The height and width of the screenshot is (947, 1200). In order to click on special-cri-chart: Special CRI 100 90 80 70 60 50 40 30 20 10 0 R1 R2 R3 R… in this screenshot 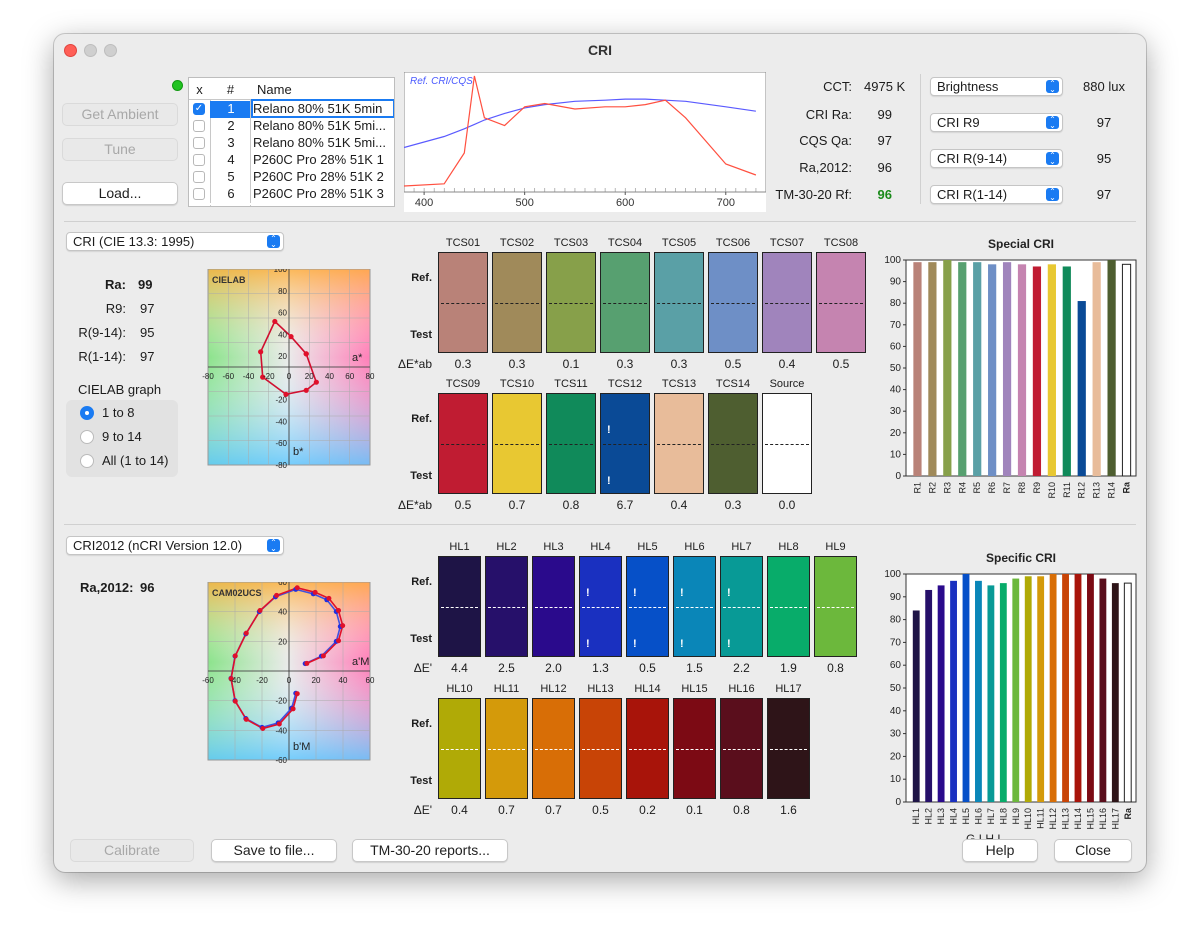, I will do `click(1009, 376)`.